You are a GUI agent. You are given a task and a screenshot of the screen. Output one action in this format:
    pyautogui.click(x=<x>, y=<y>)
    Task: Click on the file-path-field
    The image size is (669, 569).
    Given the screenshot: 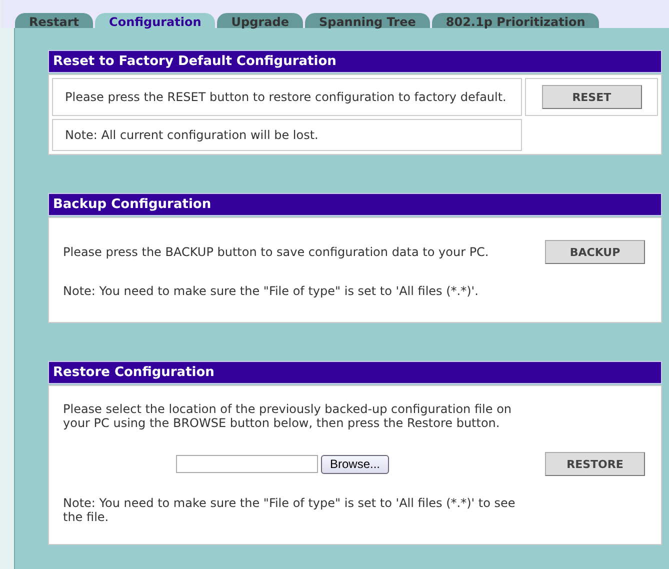 What is the action you would take?
    pyautogui.click(x=247, y=463)
    